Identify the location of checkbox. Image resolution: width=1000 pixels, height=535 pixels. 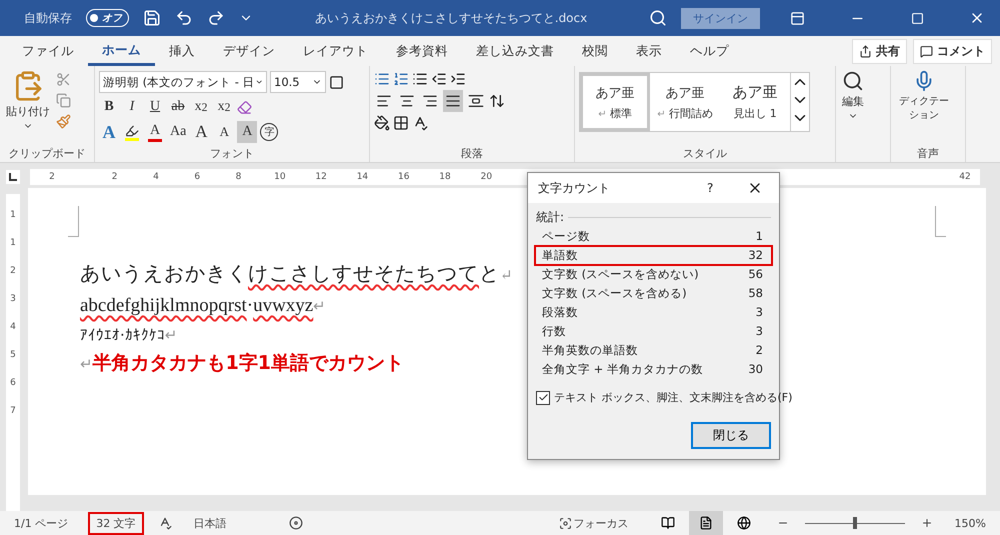
(543, 397).